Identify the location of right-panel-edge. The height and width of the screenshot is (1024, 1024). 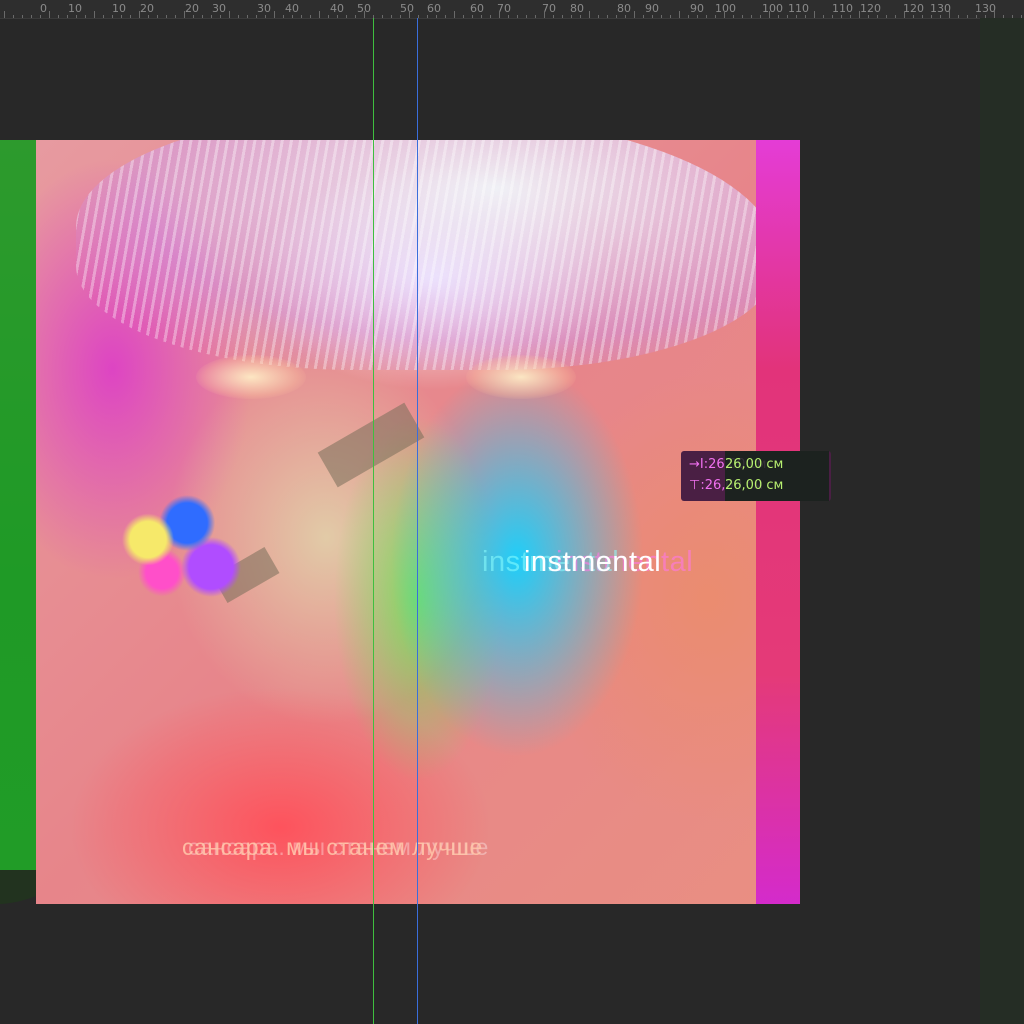
(1002, 521).